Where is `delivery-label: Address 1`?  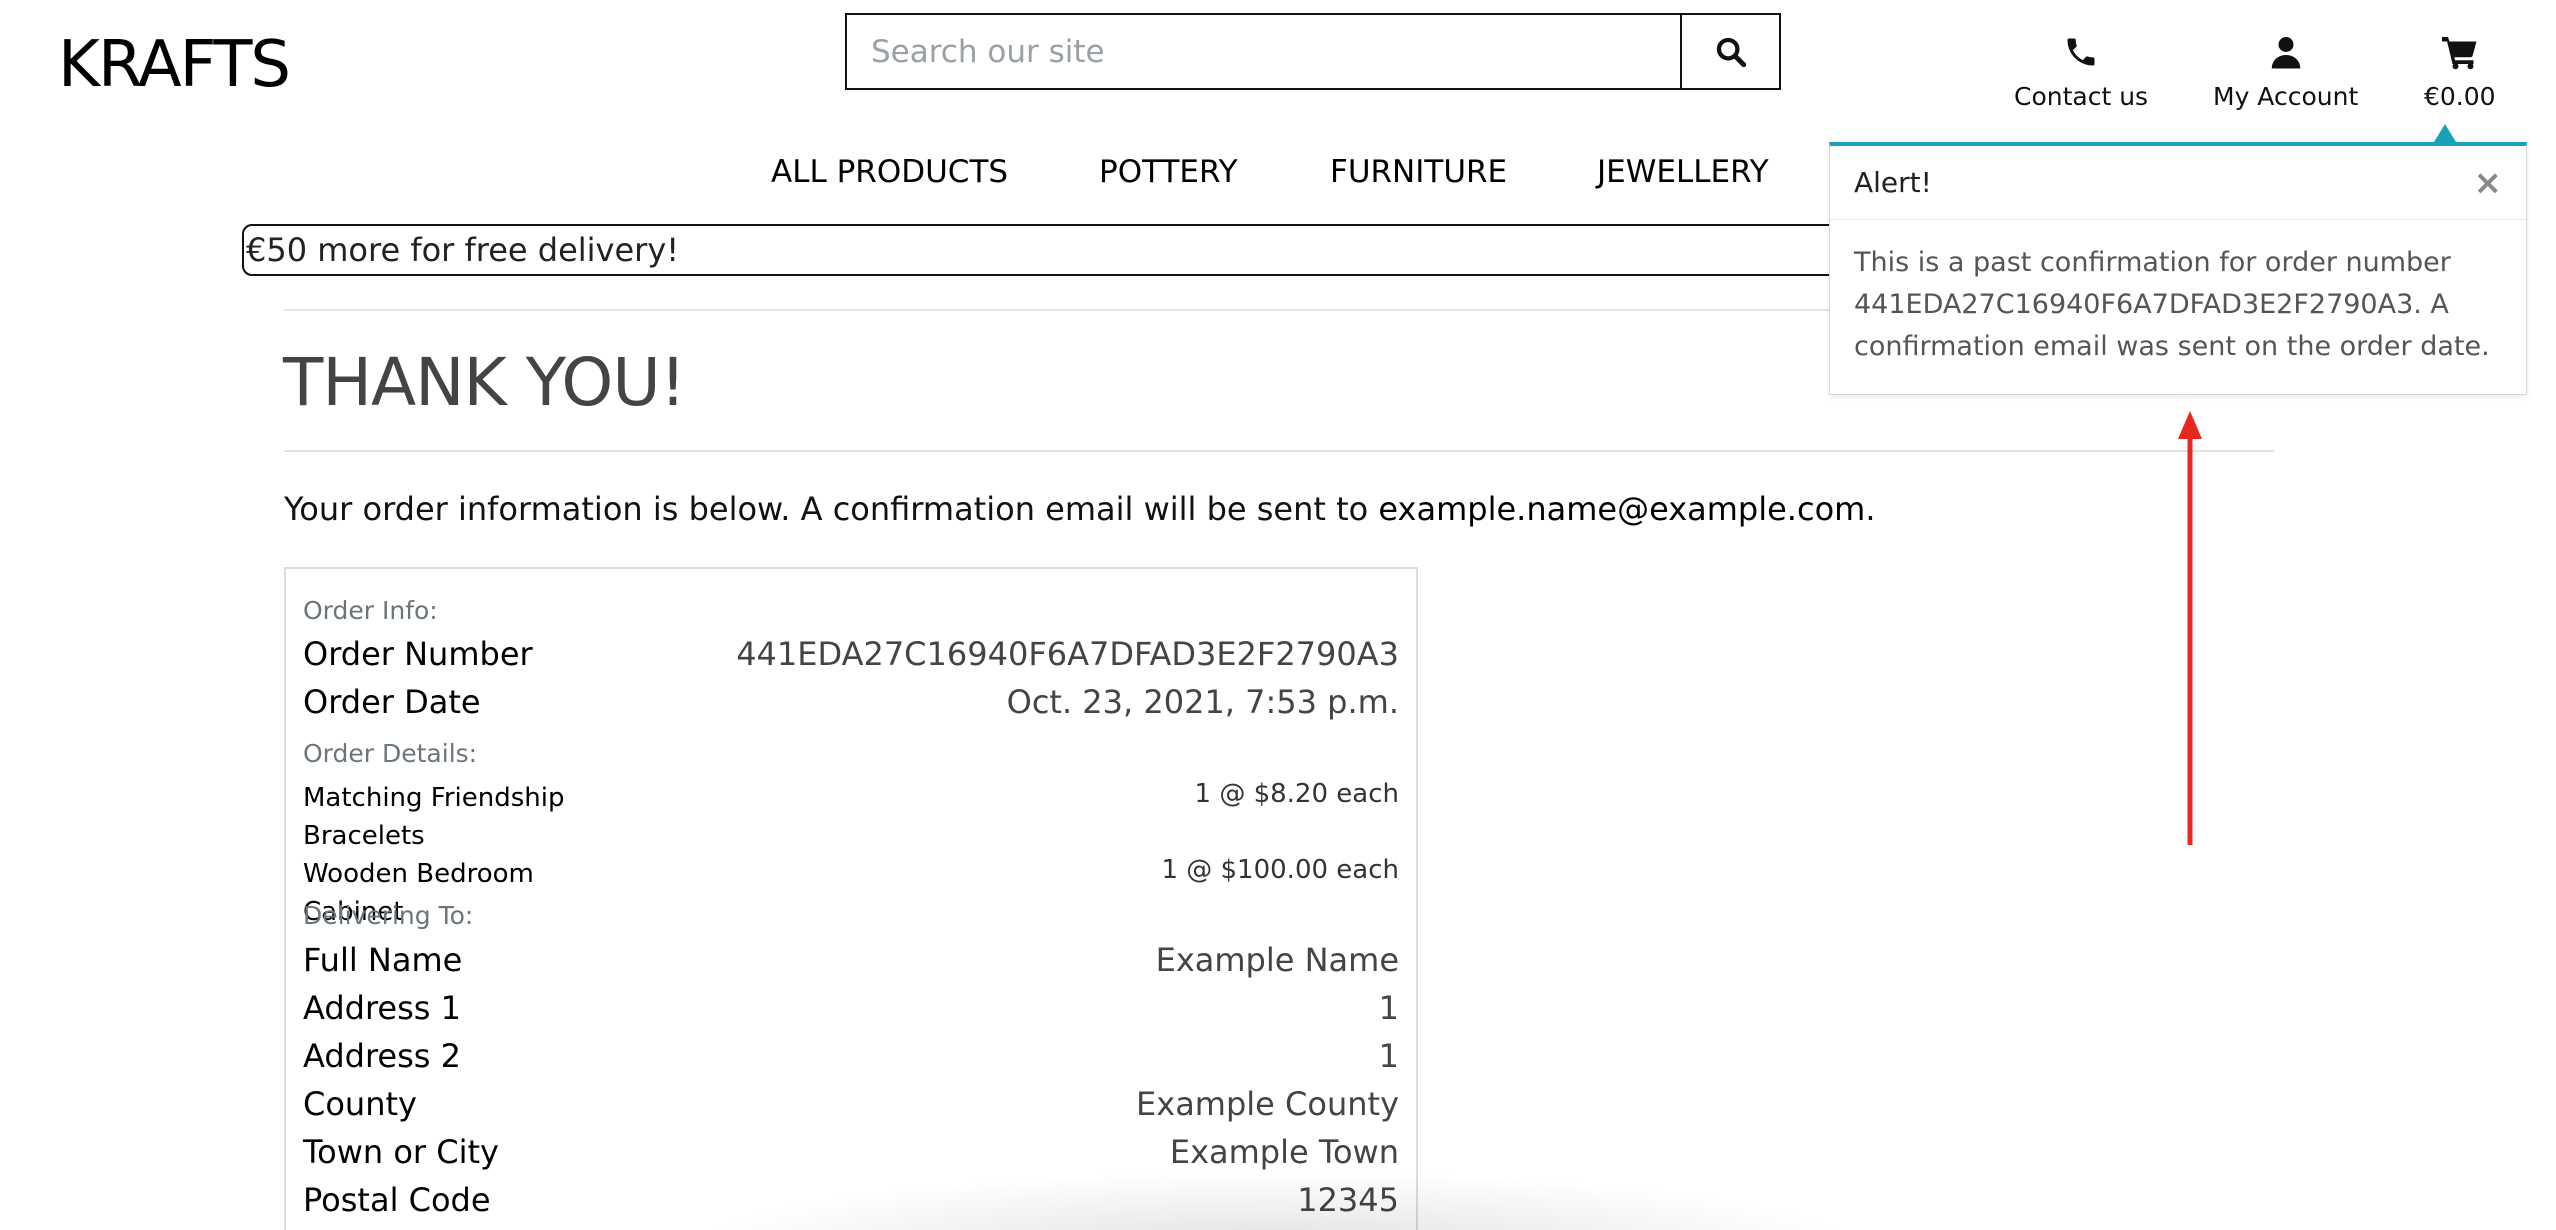 delivery-label: Address 1 is located at coordinates (382, 1008).